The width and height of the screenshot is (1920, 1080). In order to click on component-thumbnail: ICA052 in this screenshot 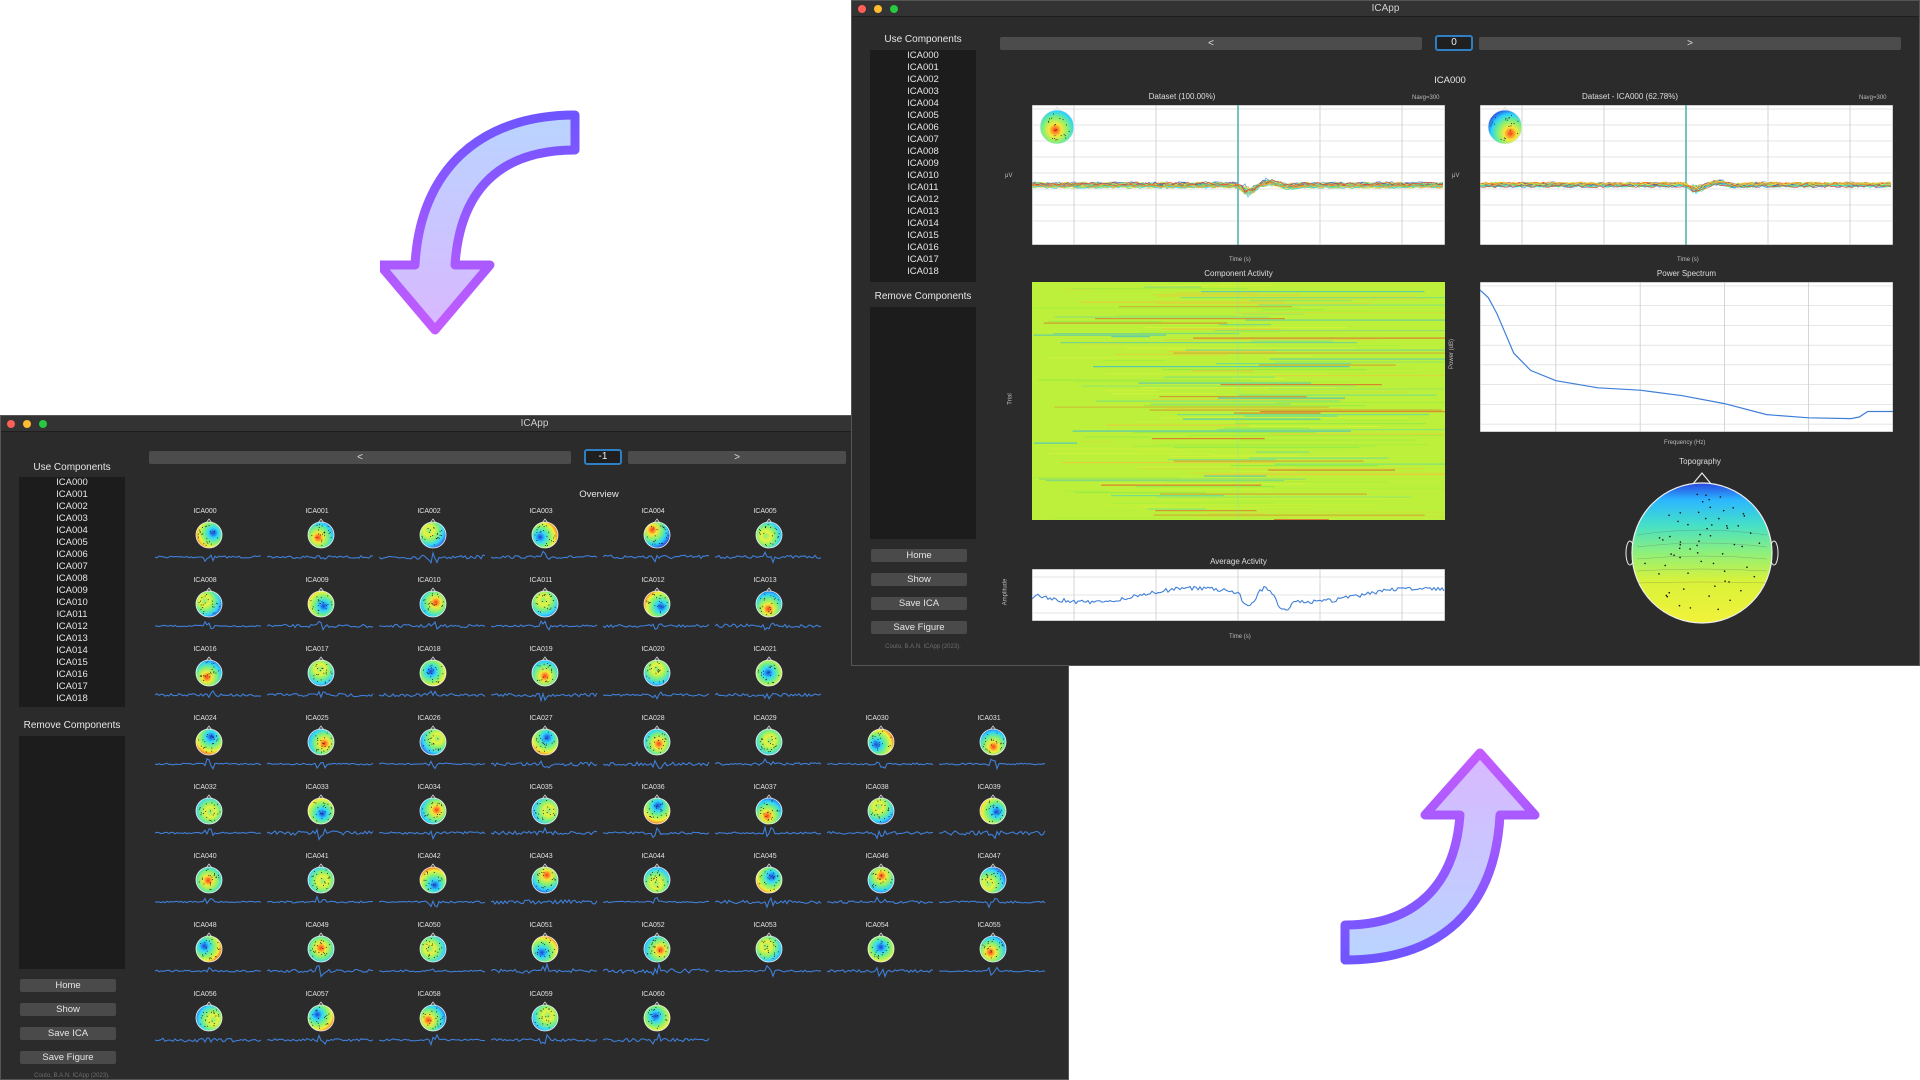, I will do `click(659, 956)`.